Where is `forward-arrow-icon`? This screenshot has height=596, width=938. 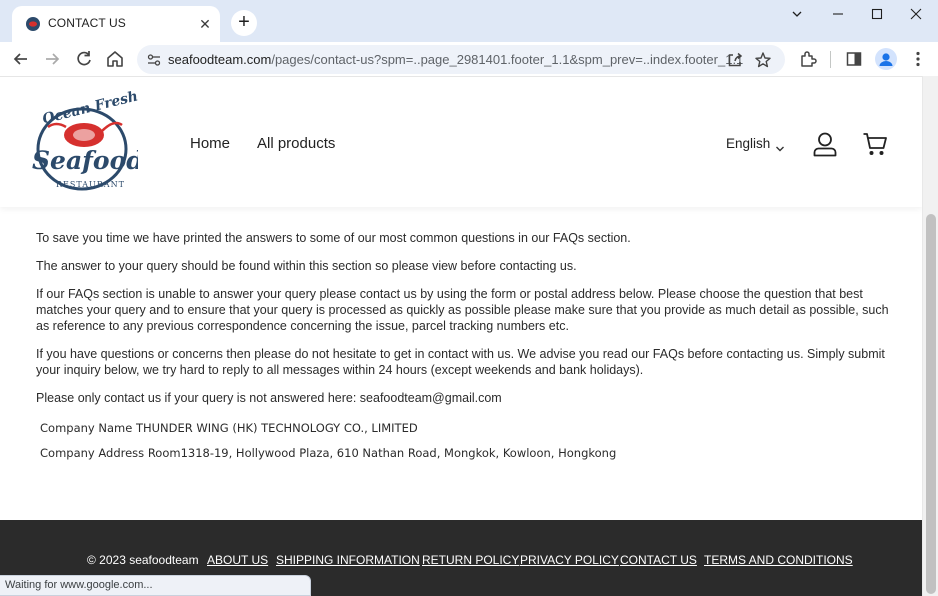 forward-arrow-icon is located at coordinates (52, 59).